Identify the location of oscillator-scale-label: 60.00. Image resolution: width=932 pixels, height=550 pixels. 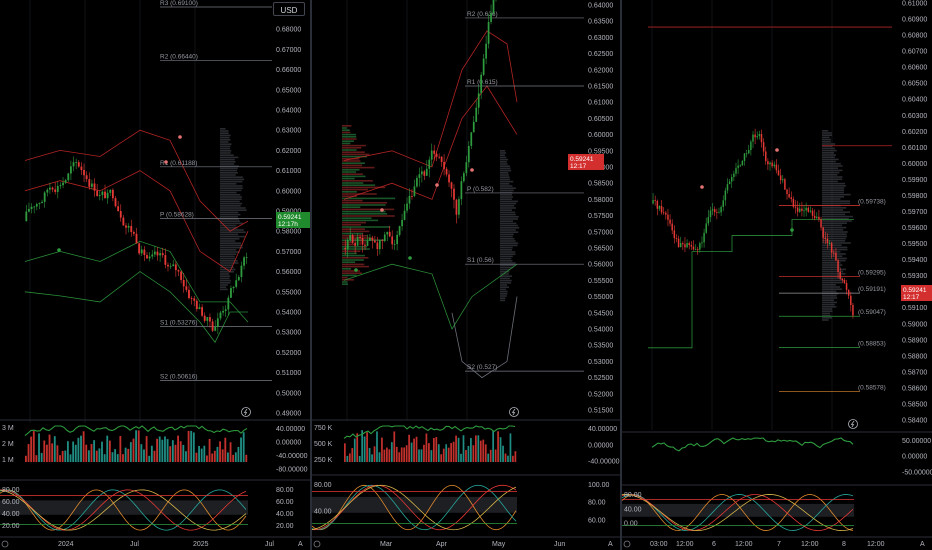
(11, 502).